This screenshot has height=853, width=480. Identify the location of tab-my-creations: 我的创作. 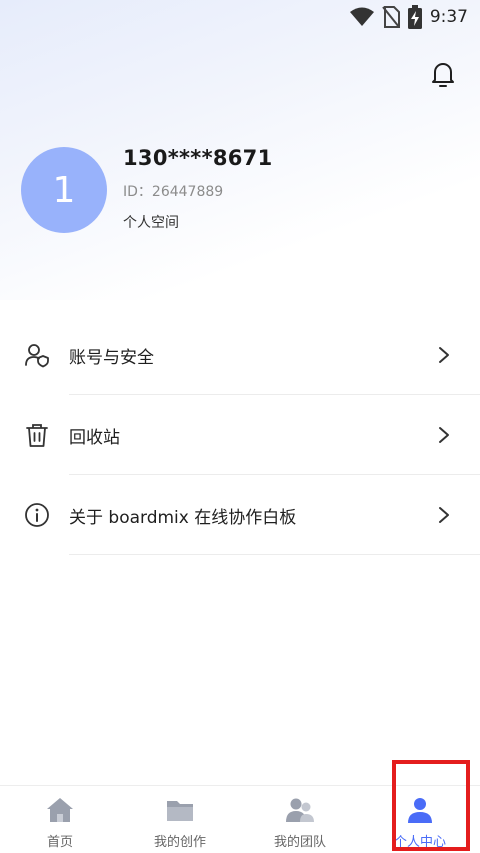
(180, 819).